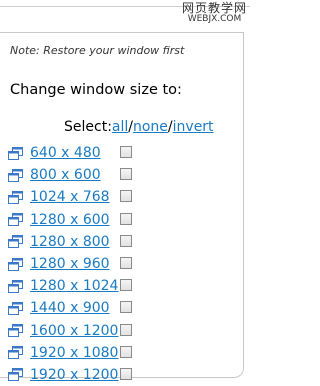 The image size is (320, 386). What do you see at coordinates (74, 375) in the screenshot?
I see `resolution-link: 1920 x 1200` at bounding box center [74, 375].